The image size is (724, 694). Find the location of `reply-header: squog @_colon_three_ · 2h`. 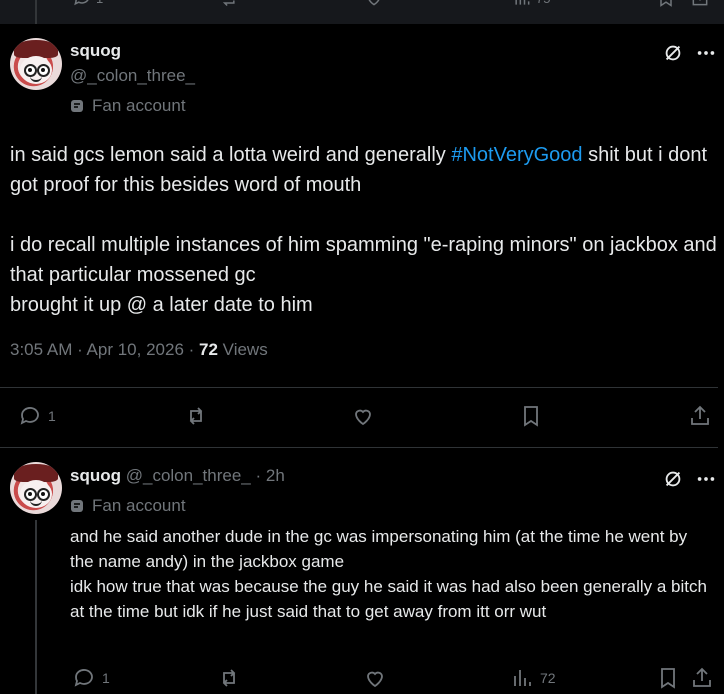

reply-header: squog @_colon_three_ · 2h is located at coordinates (177, 476).